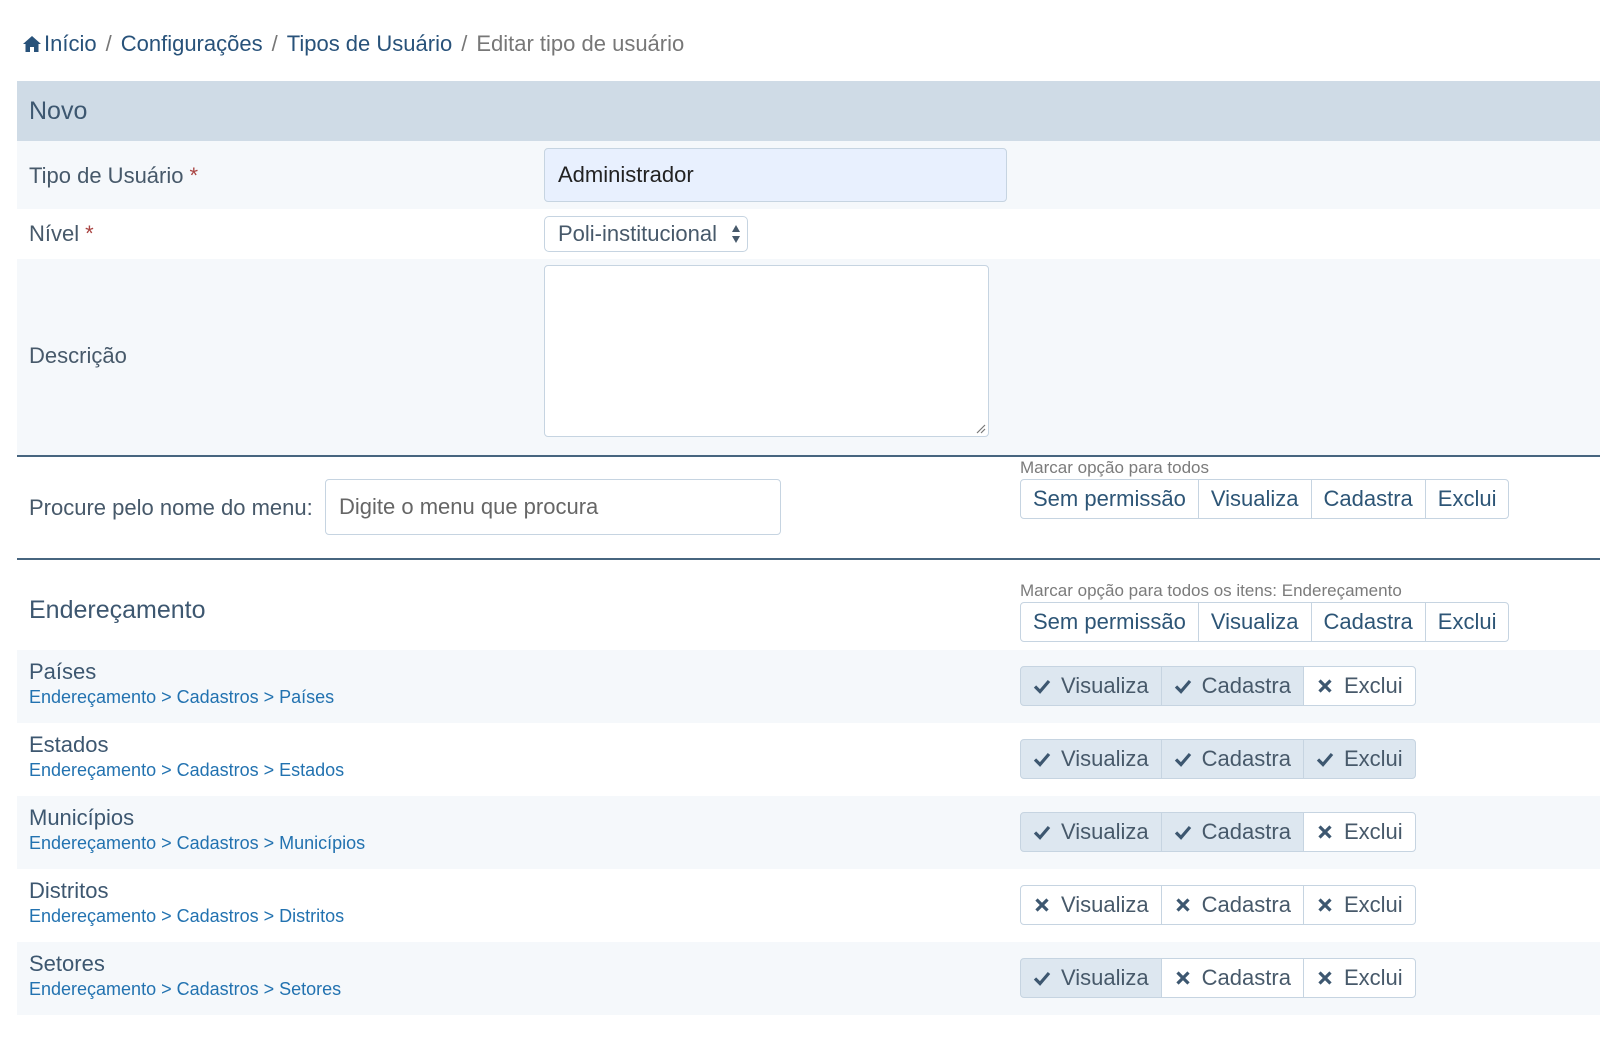 The width and height of the screenshot is (1600, 1042). I want to click on menu-item-path: Endereçamento > Cadastros > Distritos, so click(186, 916).